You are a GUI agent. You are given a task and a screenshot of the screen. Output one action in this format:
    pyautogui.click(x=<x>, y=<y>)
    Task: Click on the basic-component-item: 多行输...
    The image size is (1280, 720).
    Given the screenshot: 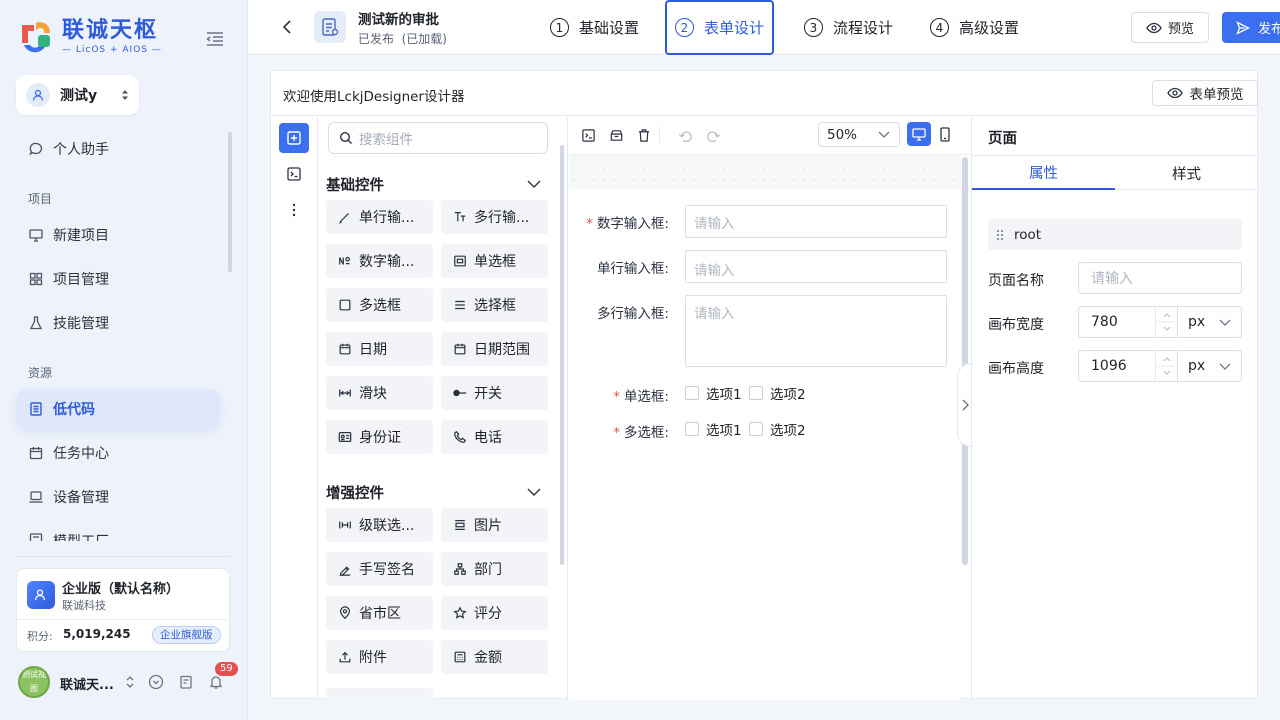 What is the action you would take?
    pyautogui.click(x=494, y=217)
    